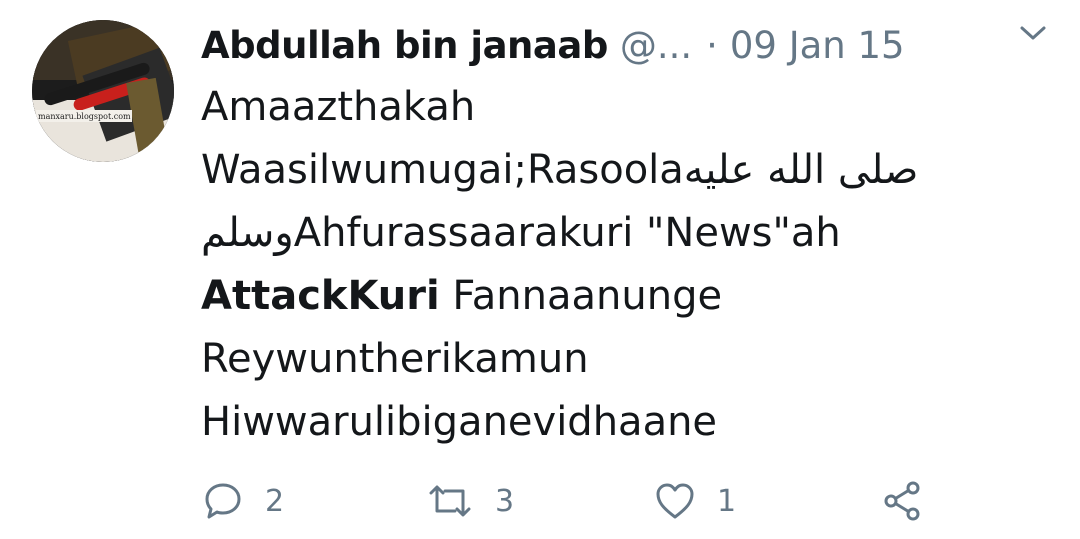  I want to click on avatar-image: manxaru.blogspot.com, so click(103, 91).